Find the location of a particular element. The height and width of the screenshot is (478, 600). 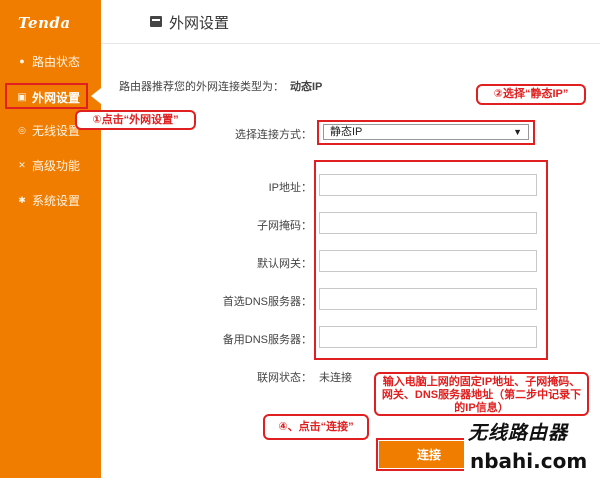

watermark-domain: nbahi.com is located at coordinates (529, 461).